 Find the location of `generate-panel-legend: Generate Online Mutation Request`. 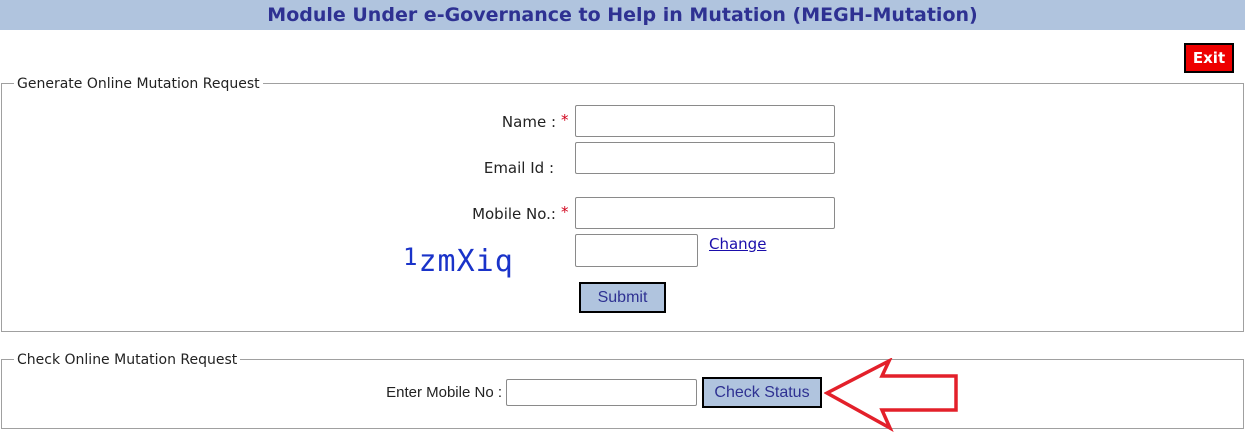

generate-panel-legend: Generate Online Mutation Request is located at coordinates (138, 84).